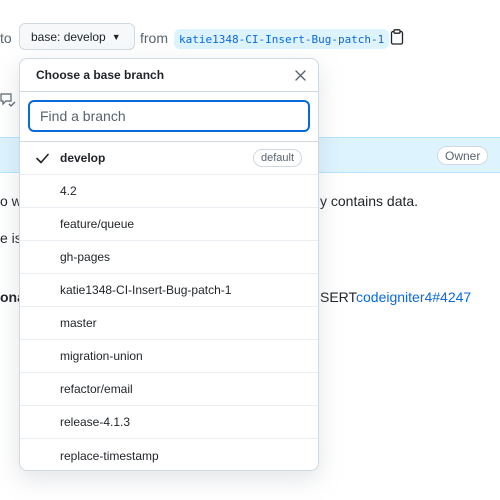 Image resolution: width=500 pixels, height=500 pixels. Describe the element at coordinates (100, 75) in the screenshot. I see `dropdown-title: Choose a base branch` at that location.